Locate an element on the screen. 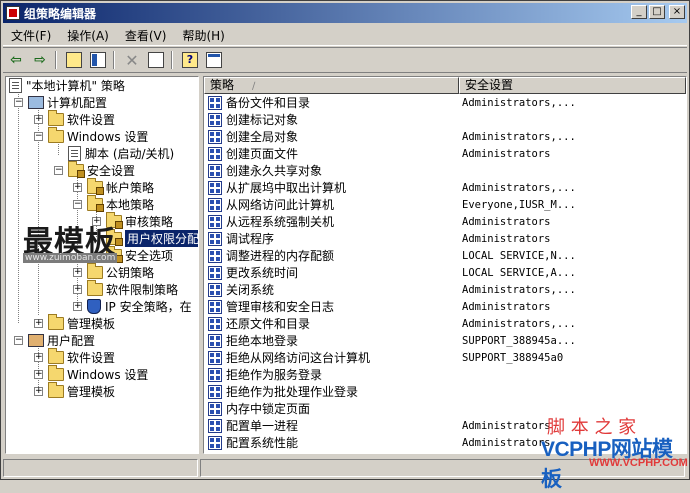 Image resolution: width=690 pixels, height=493 pixels. up-folder-icon is located at coordinates (74, 60).